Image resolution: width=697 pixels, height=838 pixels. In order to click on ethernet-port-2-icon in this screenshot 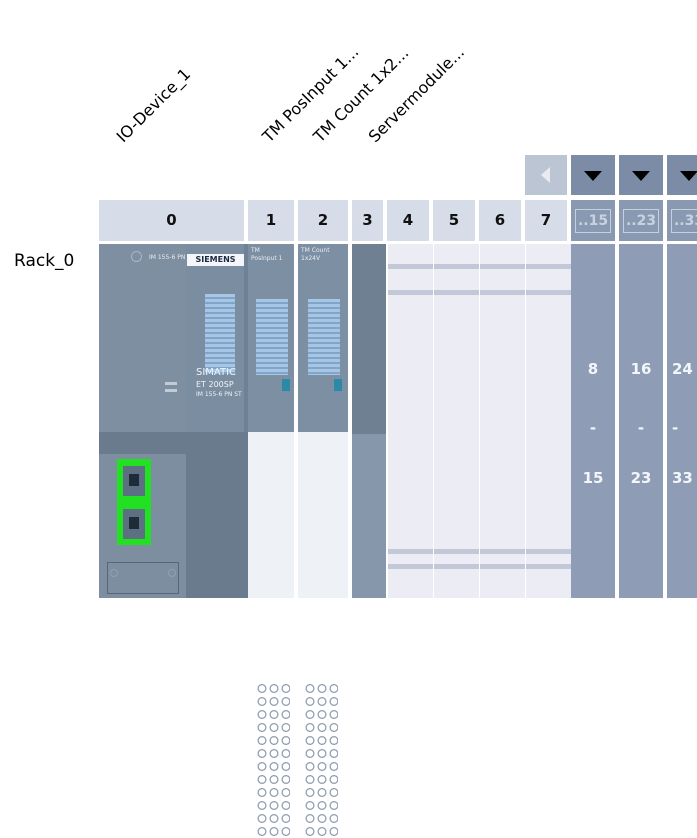, I will do `click(134, 524)`.